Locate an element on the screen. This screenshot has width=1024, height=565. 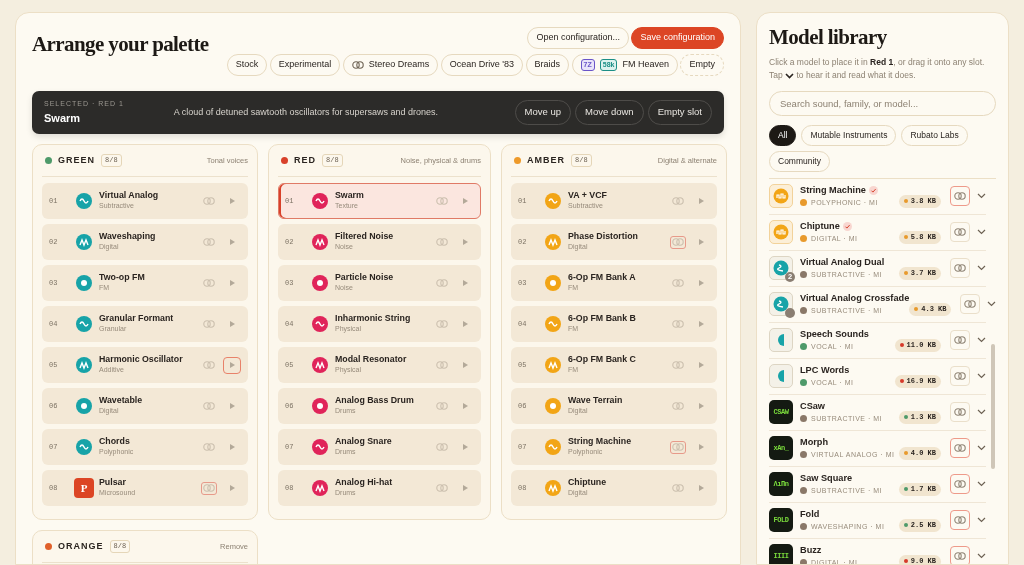
panel-title: Model library is located at coordinates (828, 38).